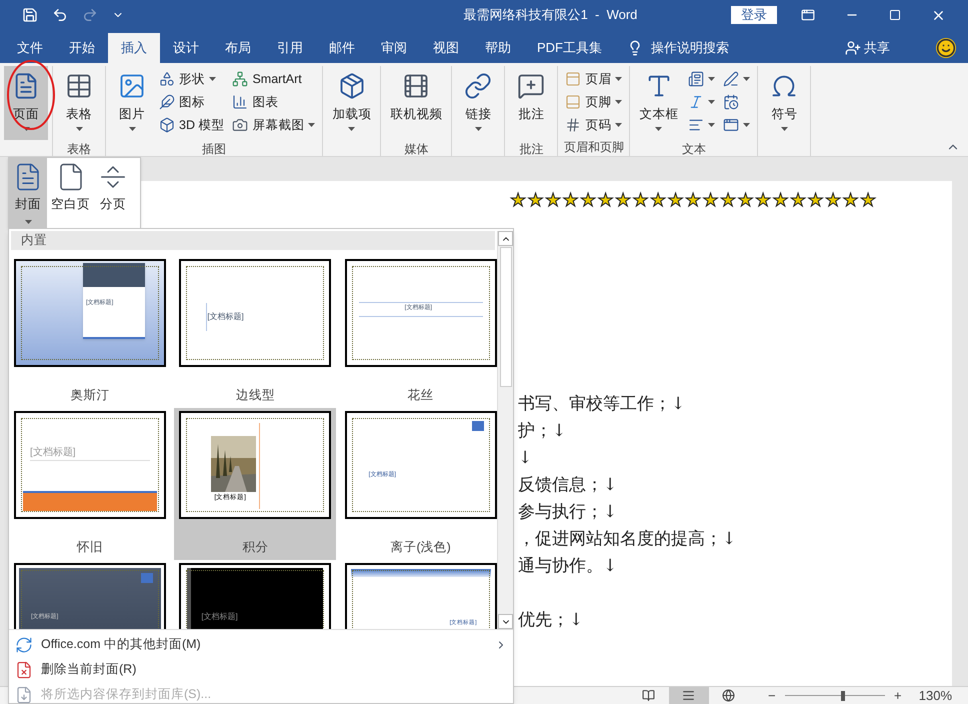 Image resolution: width=968 pixels, height=704 pixels. Describe the element at coordinates (255, 312) in the screenshot. I see `cover-thumbnail: [文档标题]` at that location.